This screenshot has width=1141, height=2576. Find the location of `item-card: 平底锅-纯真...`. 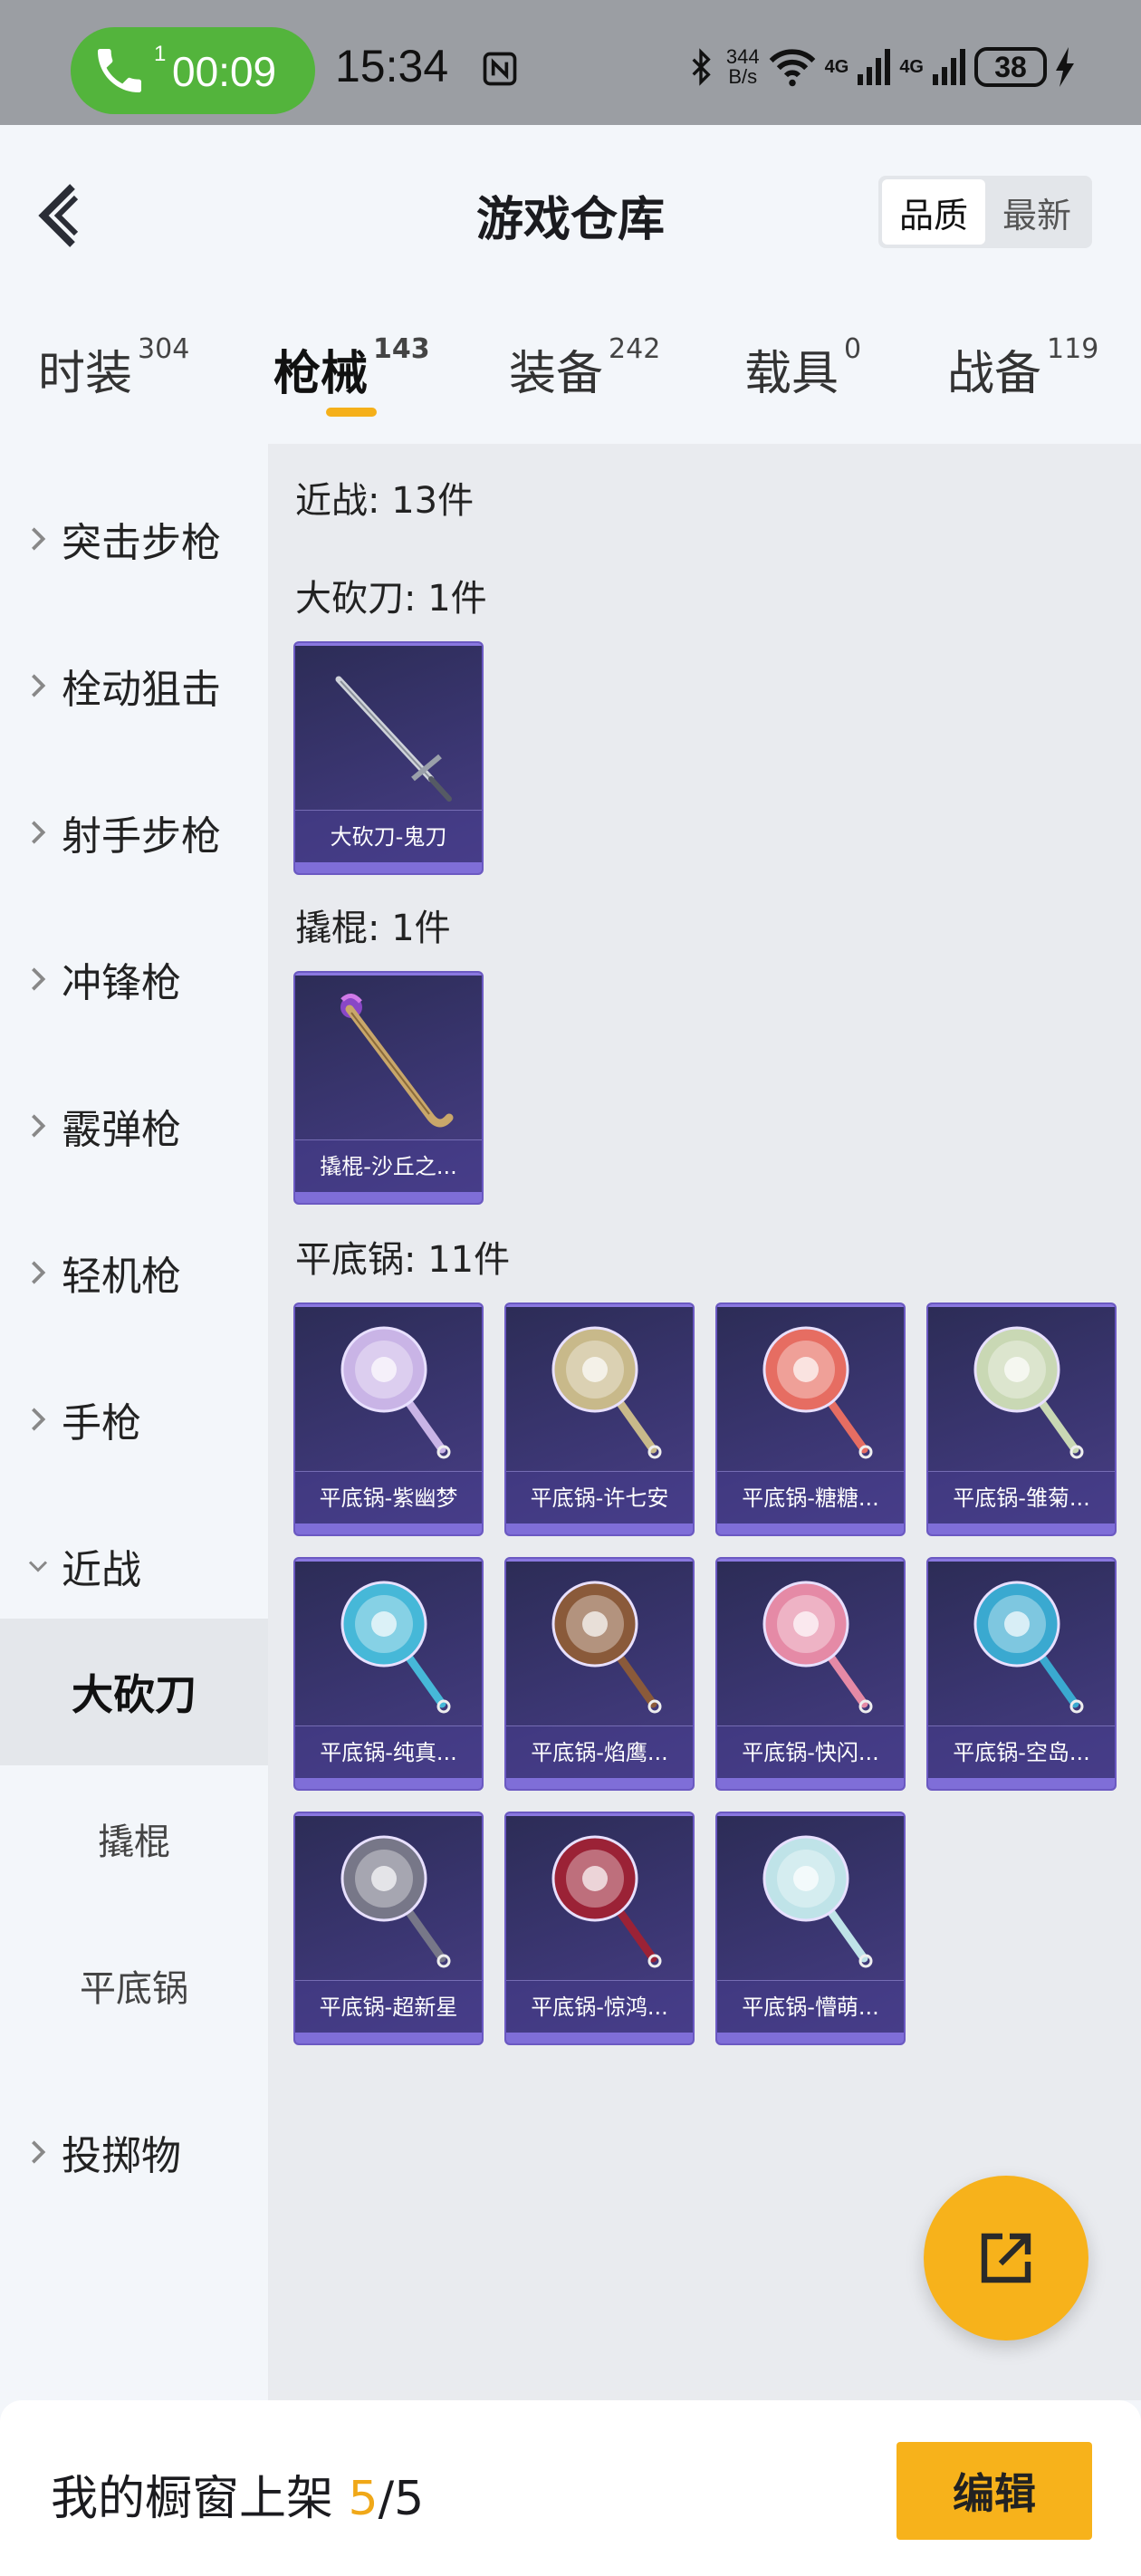

item-card: 平底锅-纯真... is located at coordinates (388, 1674).